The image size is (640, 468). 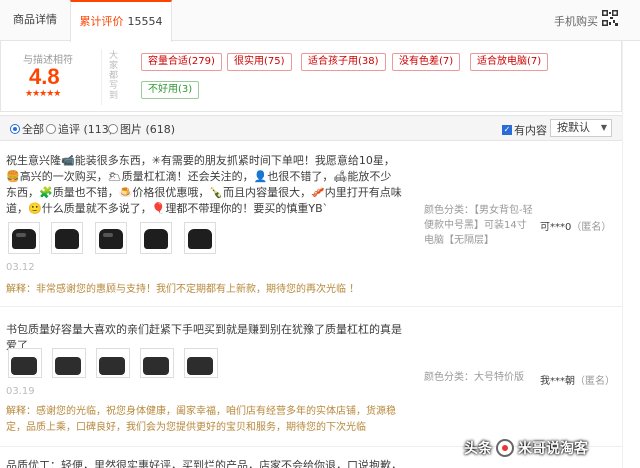 What do you see at coordinates (101, 77) in the screenshot?
I see `summary-divider` at bounding box center [101, 77].